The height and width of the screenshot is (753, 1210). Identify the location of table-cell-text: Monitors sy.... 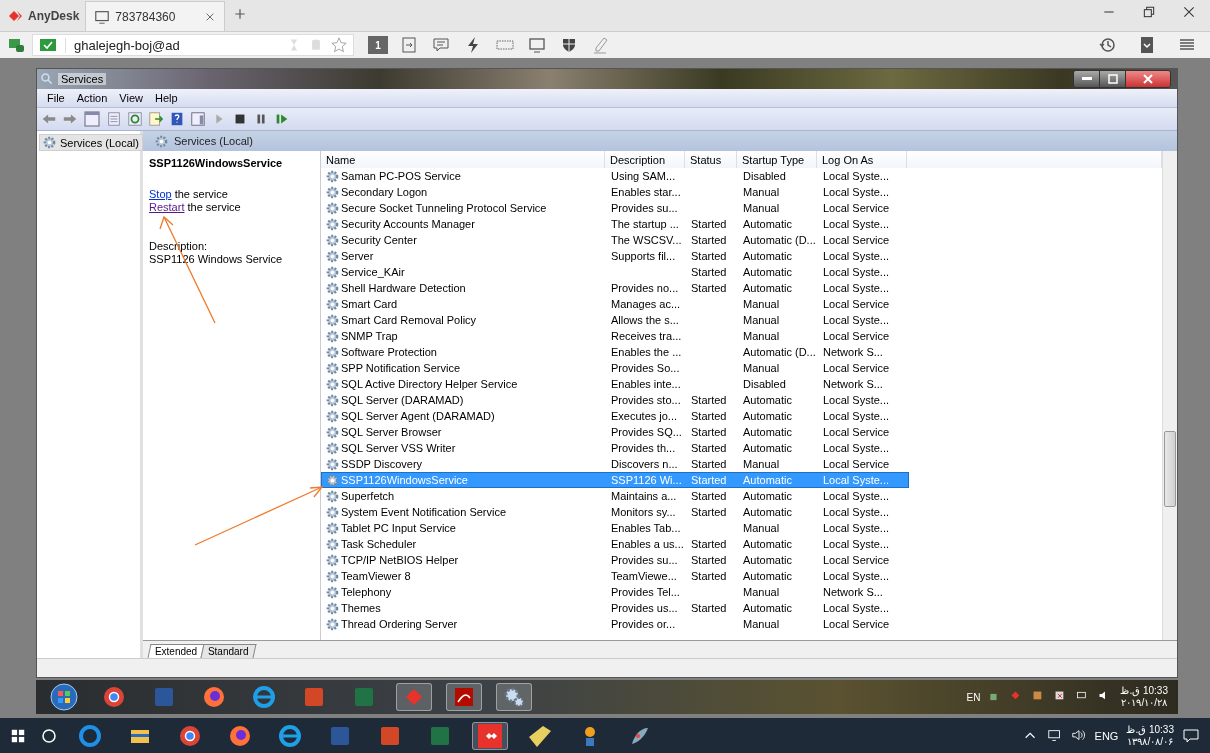
(643, 512).